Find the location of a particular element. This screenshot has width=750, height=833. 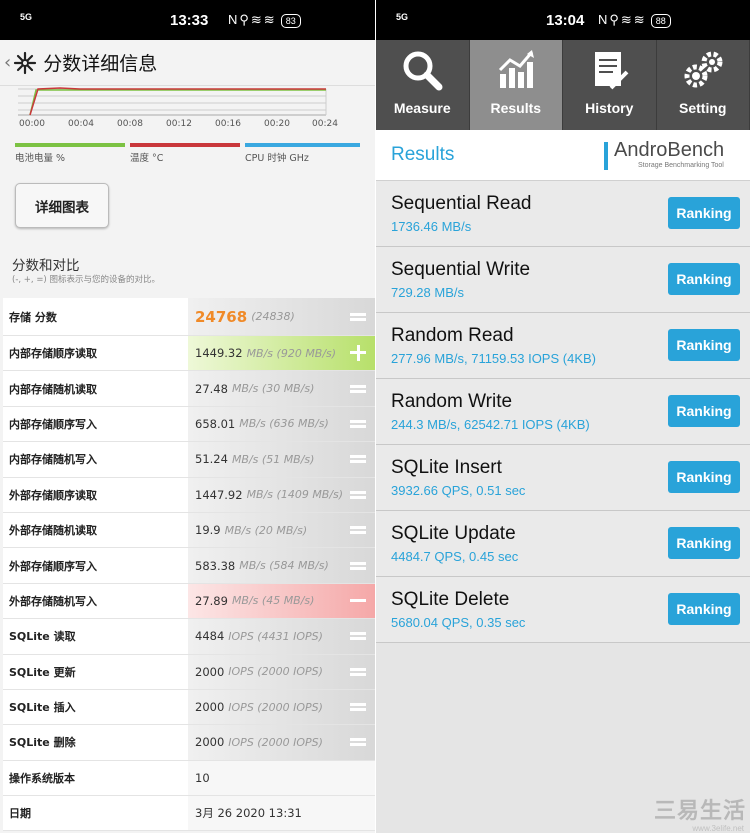

legend-temperature: 温度 °C is located at coordinates (185, 154).